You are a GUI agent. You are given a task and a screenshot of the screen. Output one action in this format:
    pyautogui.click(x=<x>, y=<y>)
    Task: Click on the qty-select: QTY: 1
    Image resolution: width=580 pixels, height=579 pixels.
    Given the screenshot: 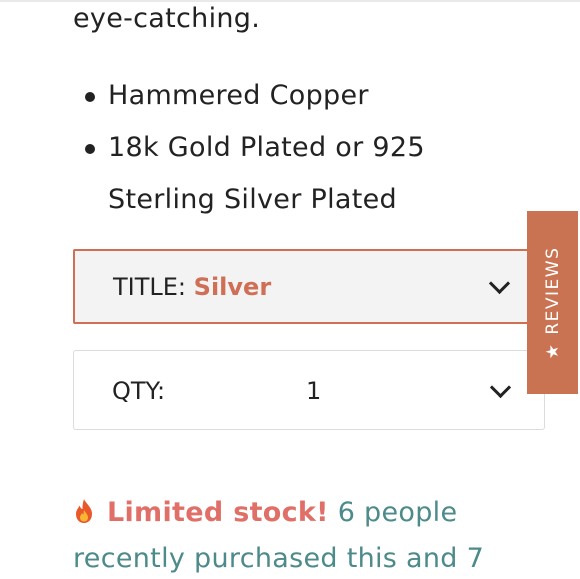 What is the action you would take?
    pyautogui.click(x=309, y=390)
    